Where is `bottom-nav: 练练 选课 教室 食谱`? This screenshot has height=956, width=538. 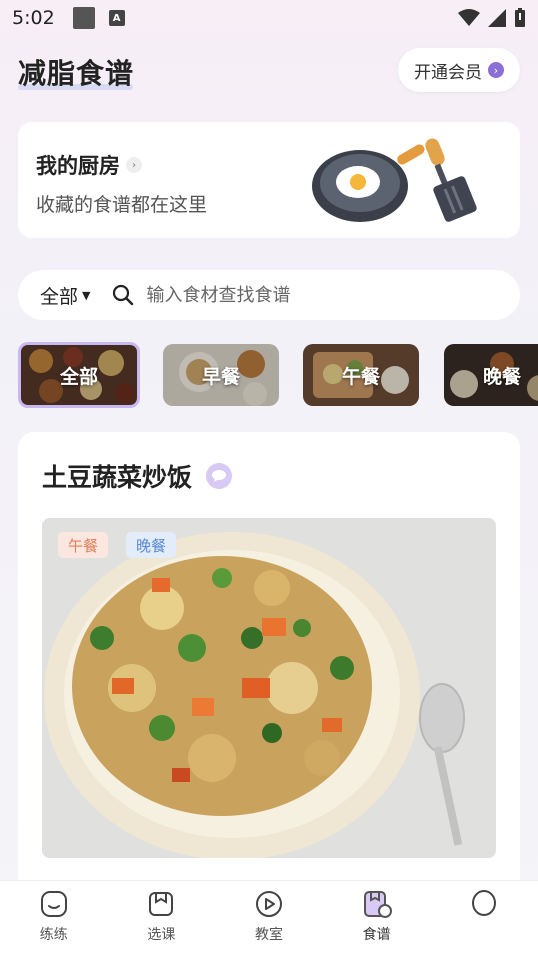 bottom-nav: 练练 选课 教室 食谱 is located at coordinates (269, 918).